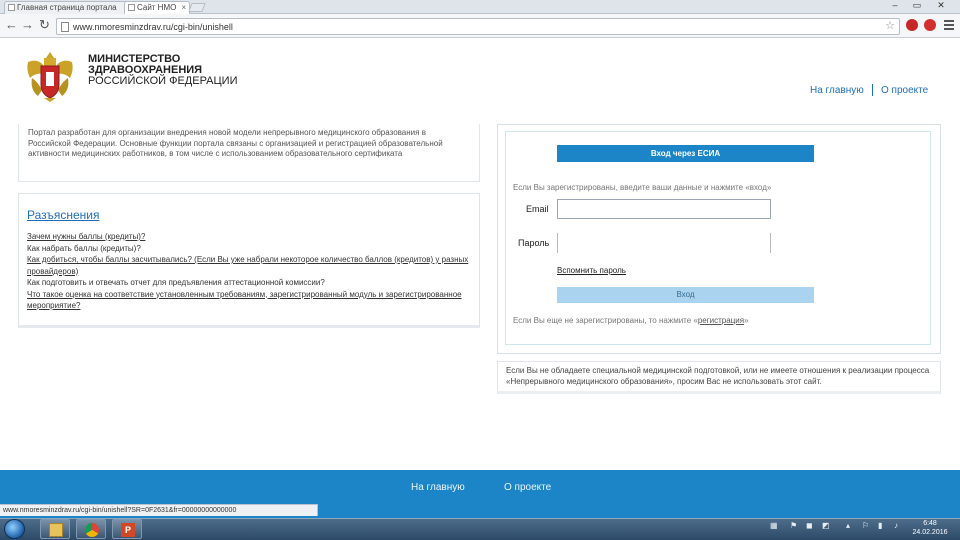  I want to click on nav-separator, so click(872, 90).